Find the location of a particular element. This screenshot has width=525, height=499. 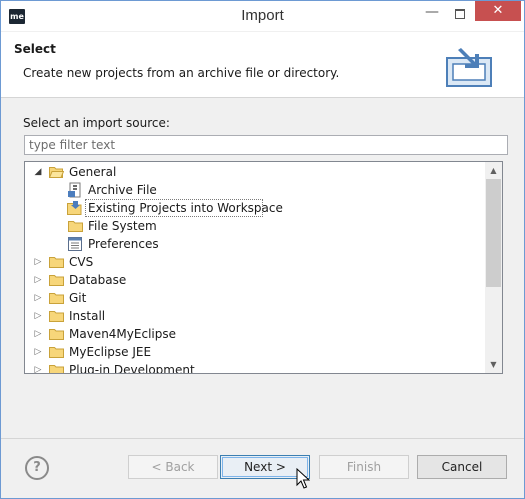

tree-item-install: ▷ Install is located at coordinates (255, 316).